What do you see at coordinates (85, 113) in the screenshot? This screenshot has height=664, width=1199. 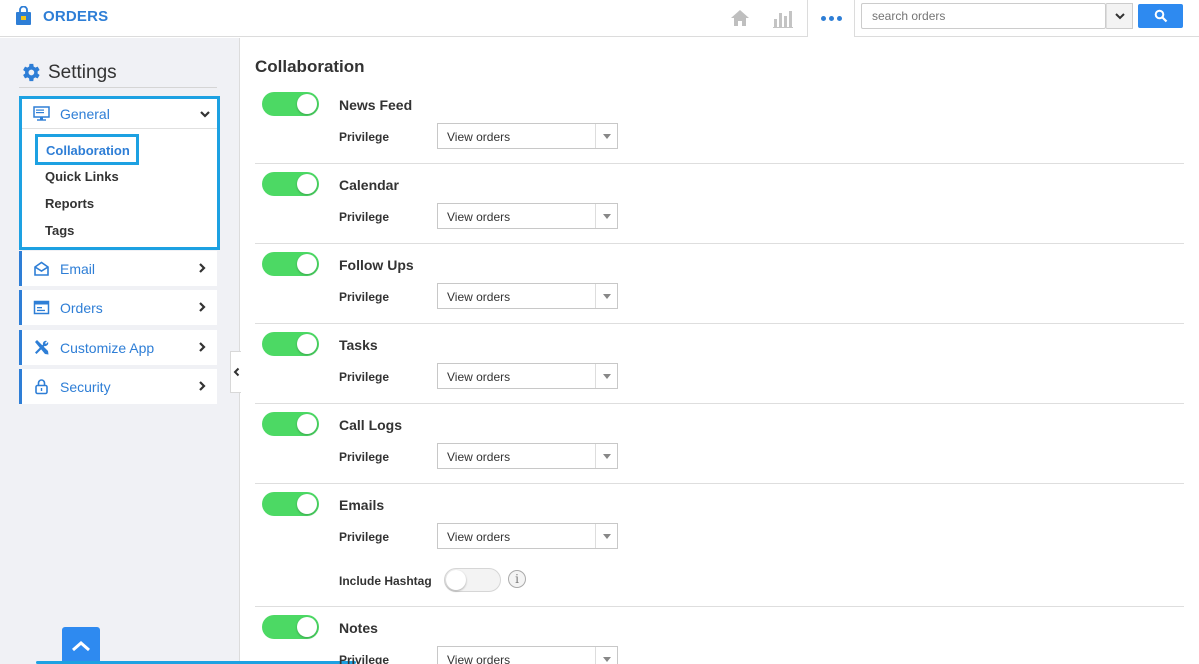 I see `sidebar-item-label: General` at bounding box center [85, 113].